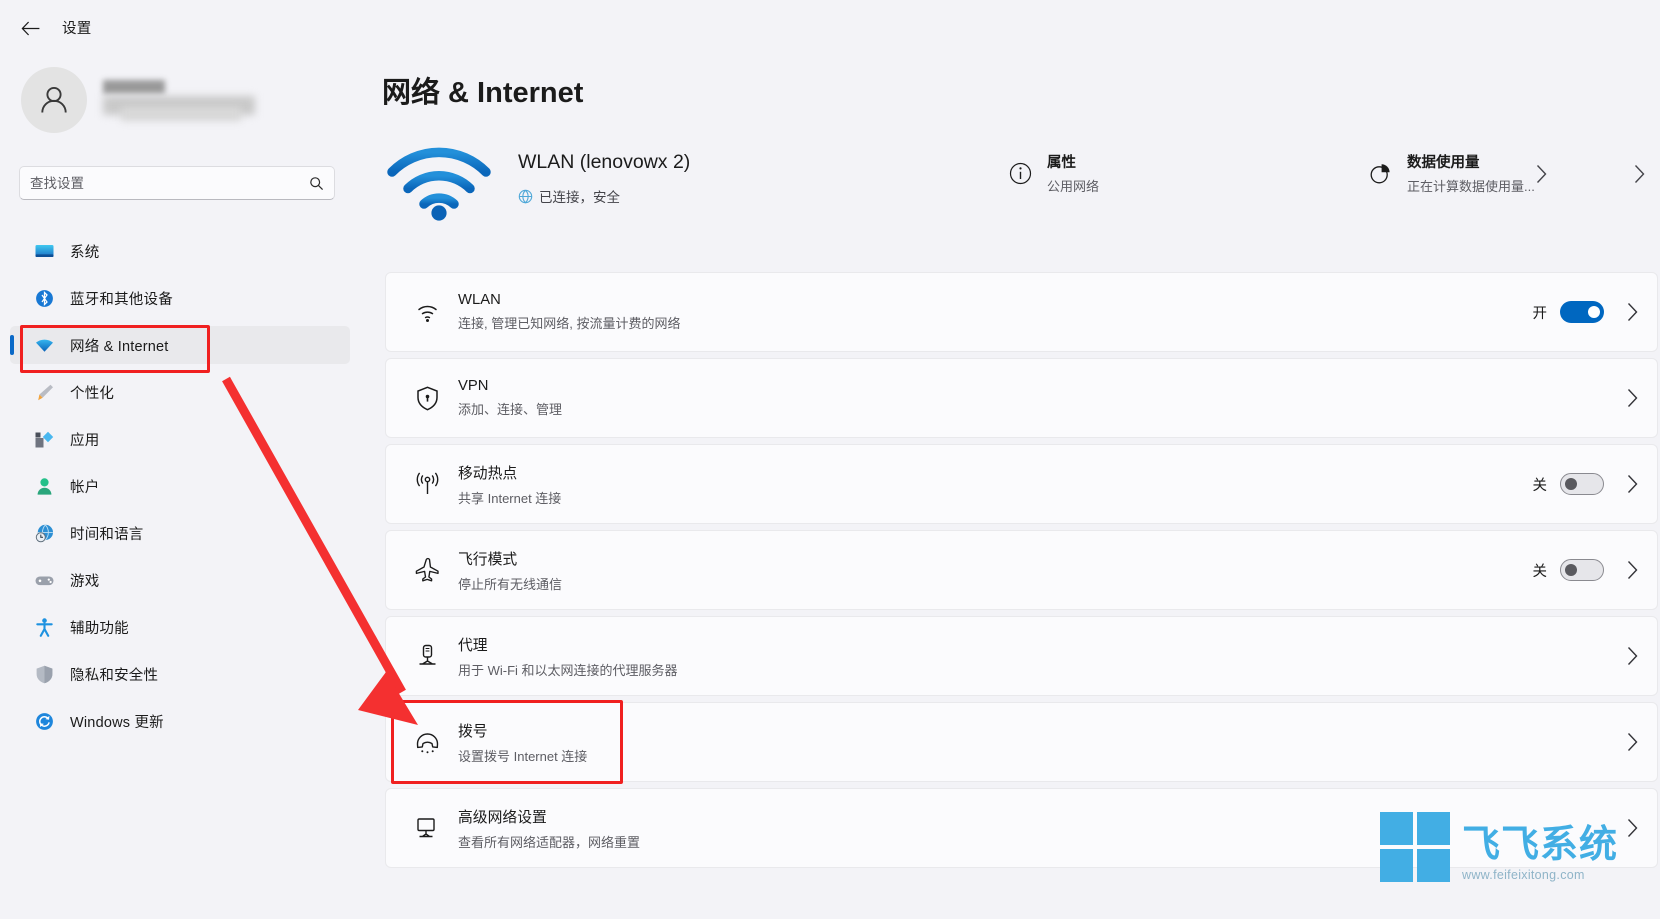 The image size is (1660, 919). I want to click on settings-row-mobile-hotspot: 移动热点 共享 Internet 连接 关, so click(1021, 484).